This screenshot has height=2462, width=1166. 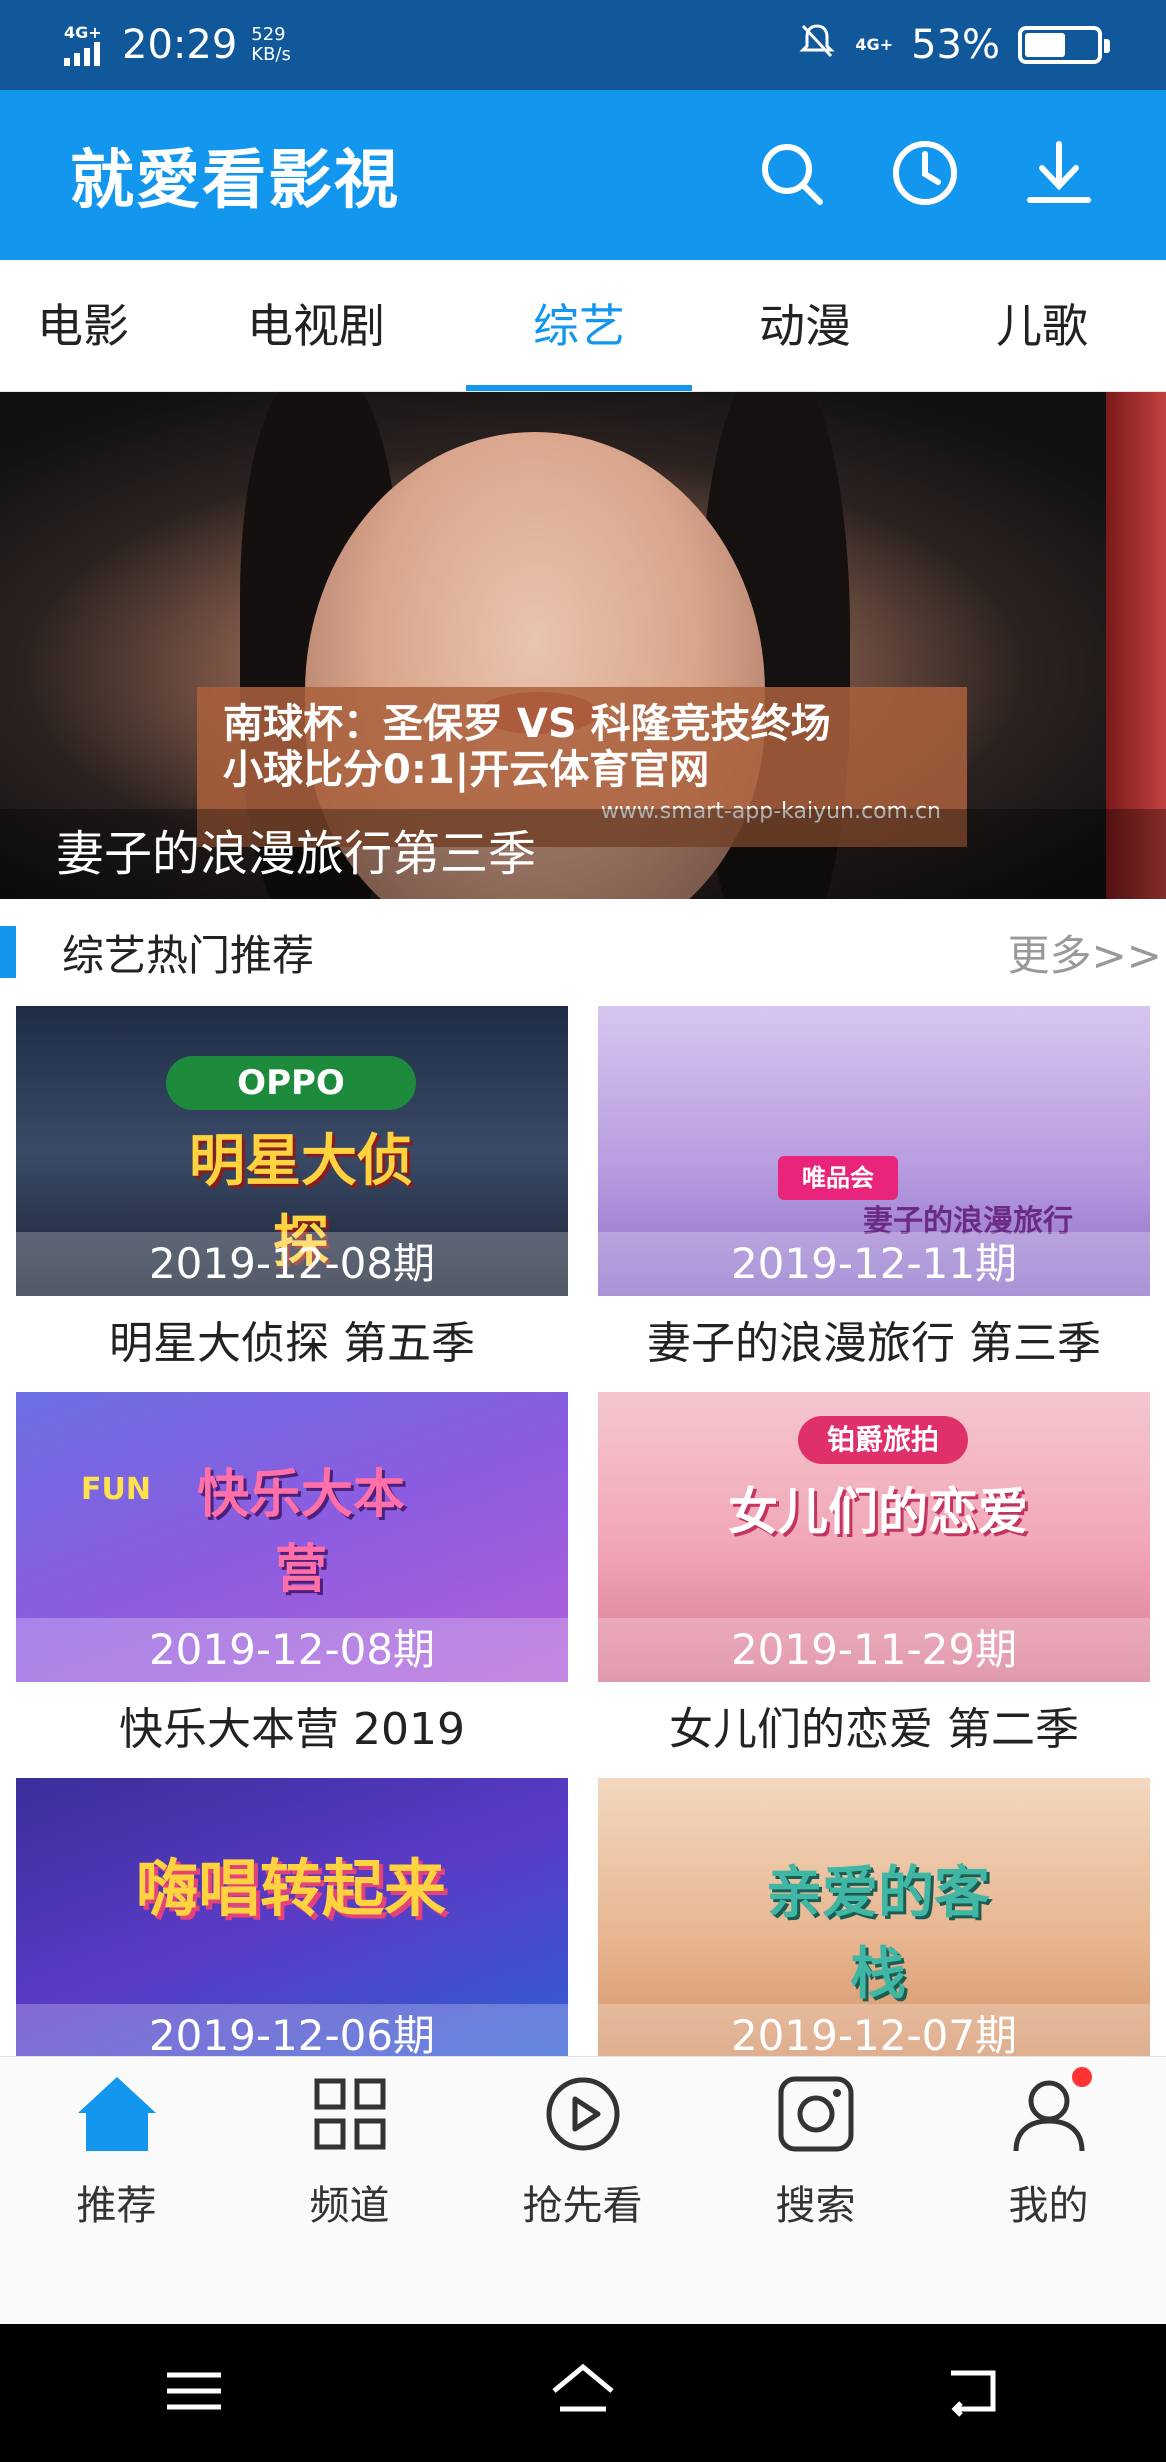 What do you see at coordinates (349, 2114) in the screenshot?
I see `grid-icon` at bounding box center [349, 2114].